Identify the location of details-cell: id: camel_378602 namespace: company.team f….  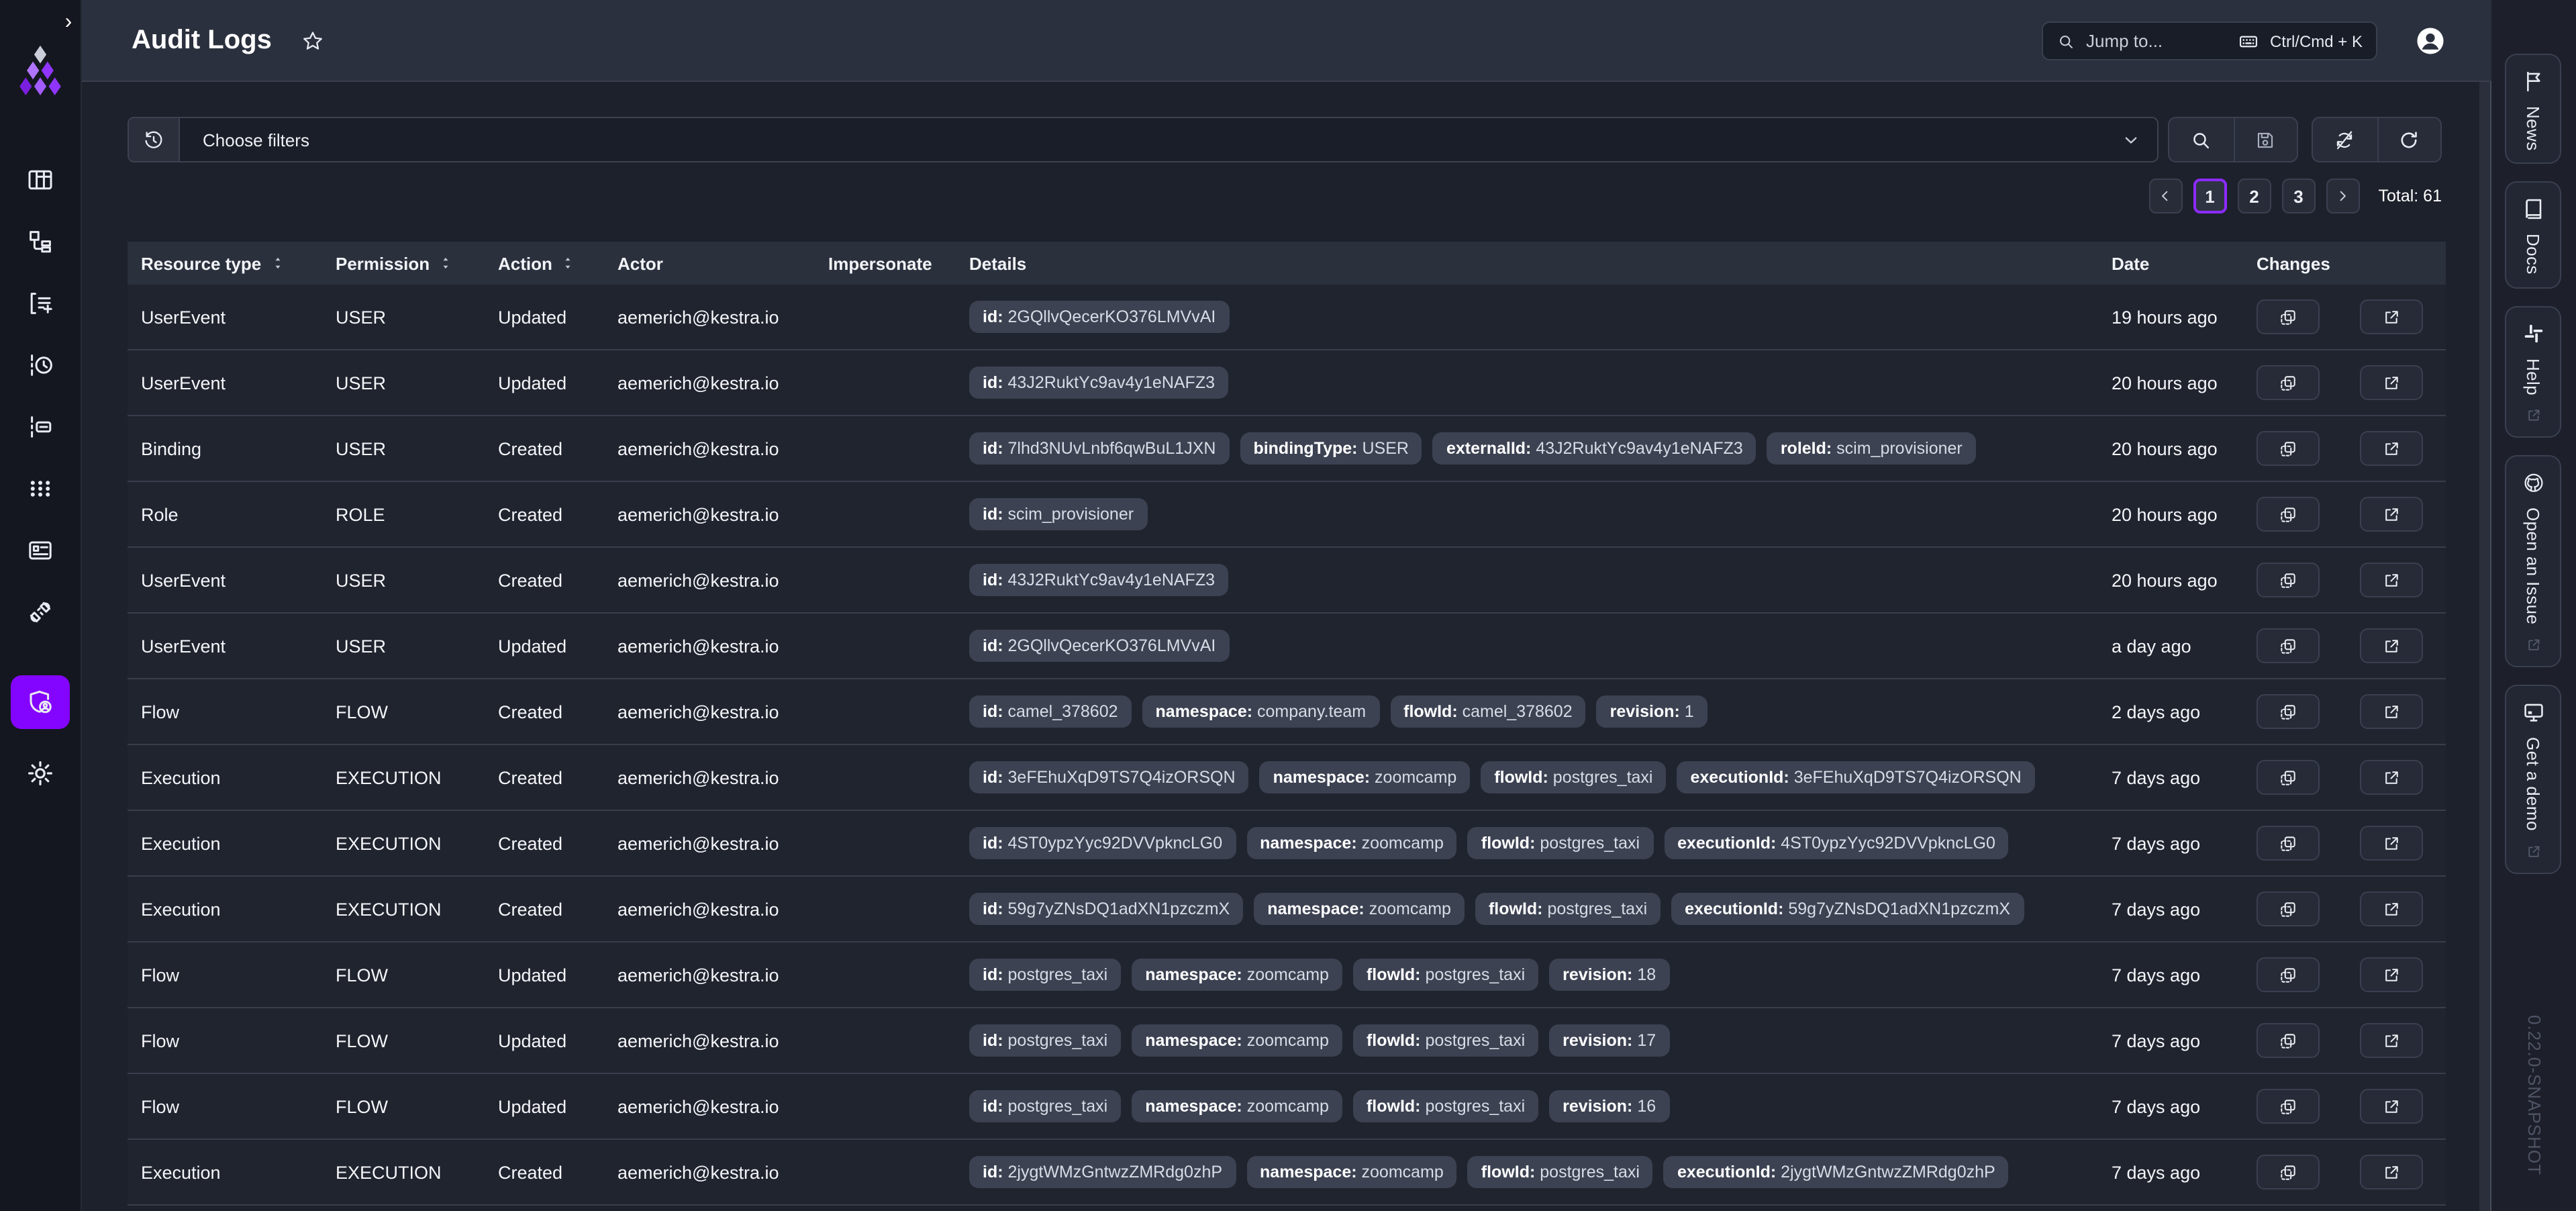
(1540, 711).